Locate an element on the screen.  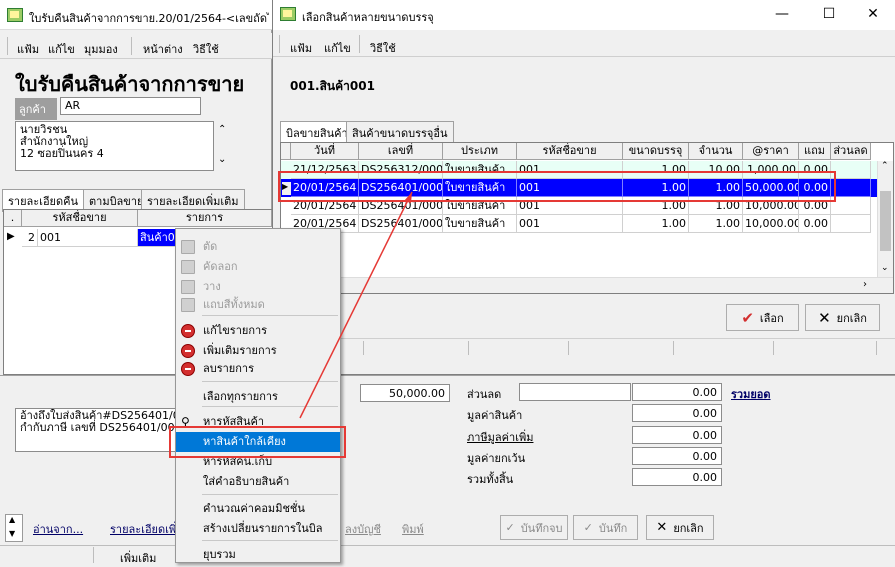
more-details-link: รายละเอียดเพิ่ม is located at coordinates (143, 529).